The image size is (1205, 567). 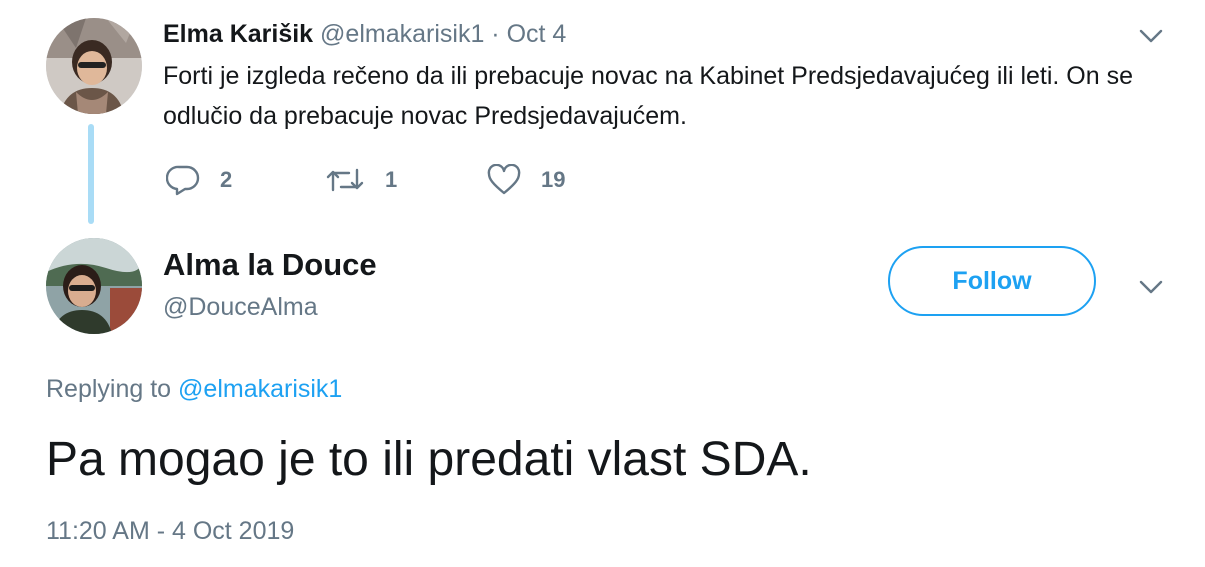 What do you see at coordinates (402, 34) in the screenshot?
I see `parent-author-handle: @elmakarisik1` at bounding box center [402, 34].